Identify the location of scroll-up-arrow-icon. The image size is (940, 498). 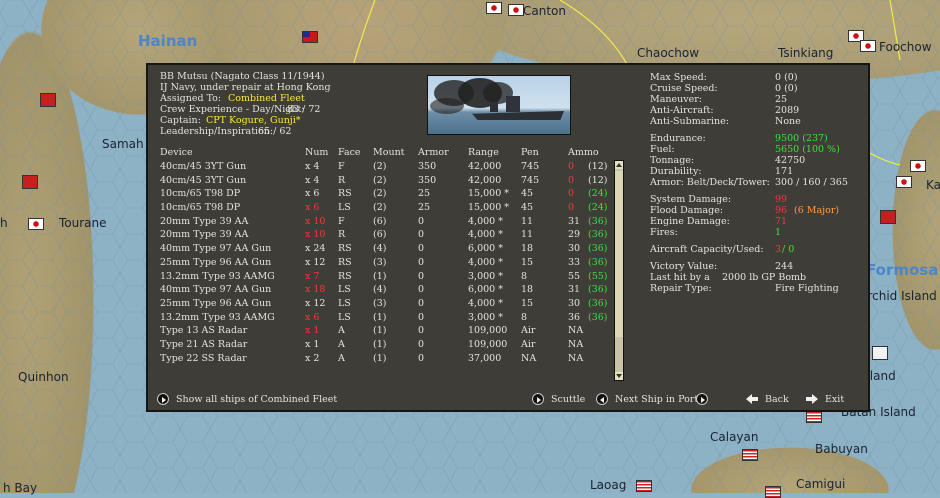
(619, 165).